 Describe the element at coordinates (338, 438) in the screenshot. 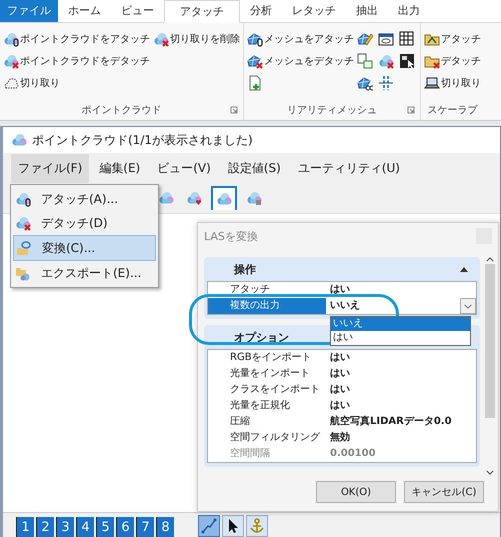

I see `property-value: 無効` at that location.